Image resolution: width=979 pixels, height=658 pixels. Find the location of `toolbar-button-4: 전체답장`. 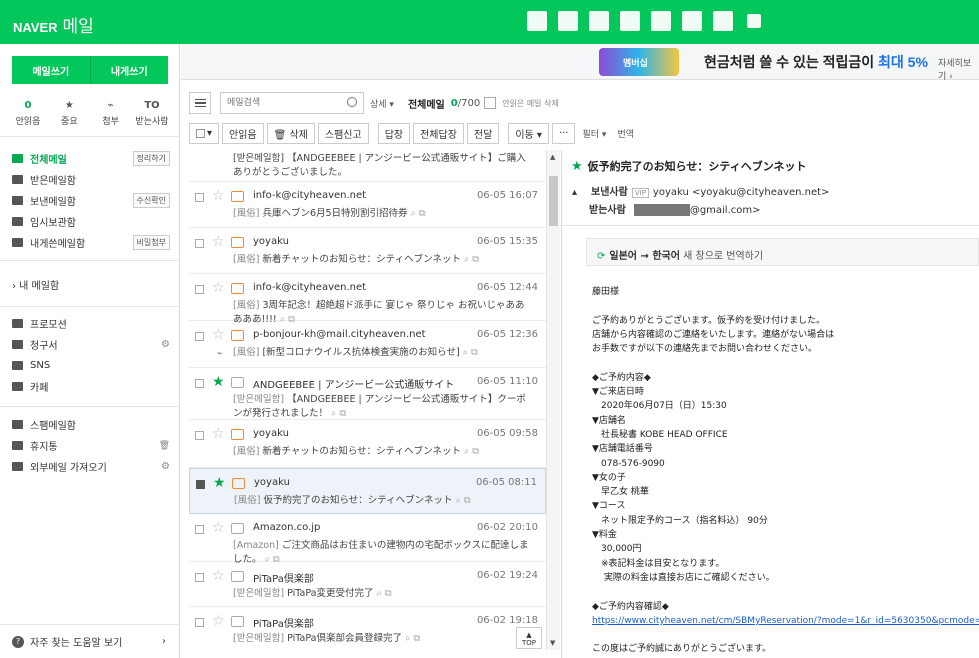

toolbar-button-4: 전체답장 is located at coordinates (438, 133).